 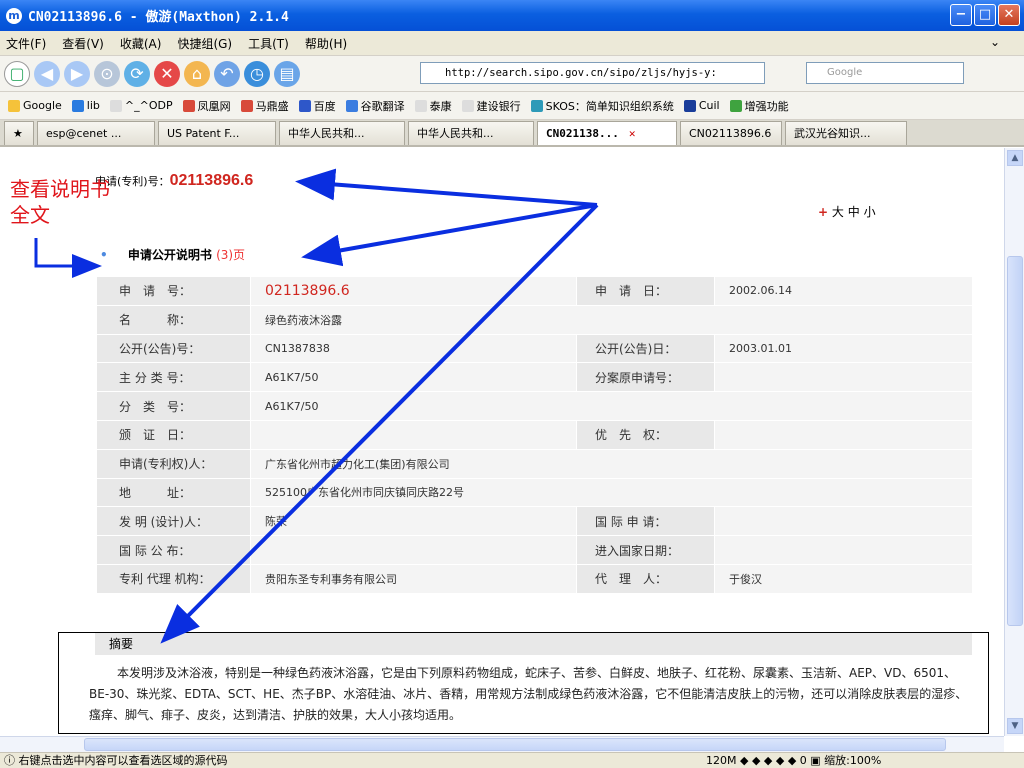 What do you see at coordinates (413, 377) in the screenshot?
I see `value-main-class: A61K7/50` at bounding box center [413, 377].